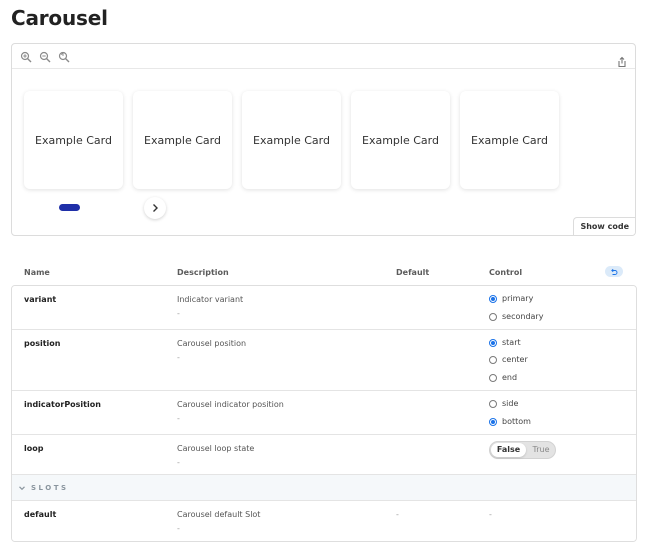 The width and height of the screenshot is (650, 555). Describe the element at coordinates (490, 514) in the screenshot. I see `arg-control-value: -` at that location.